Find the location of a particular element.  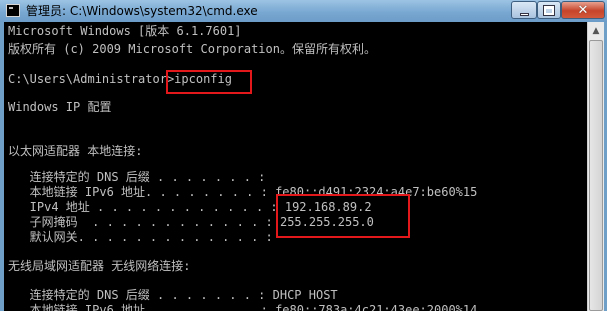

minimize-button is located at coordinates (524, 10).